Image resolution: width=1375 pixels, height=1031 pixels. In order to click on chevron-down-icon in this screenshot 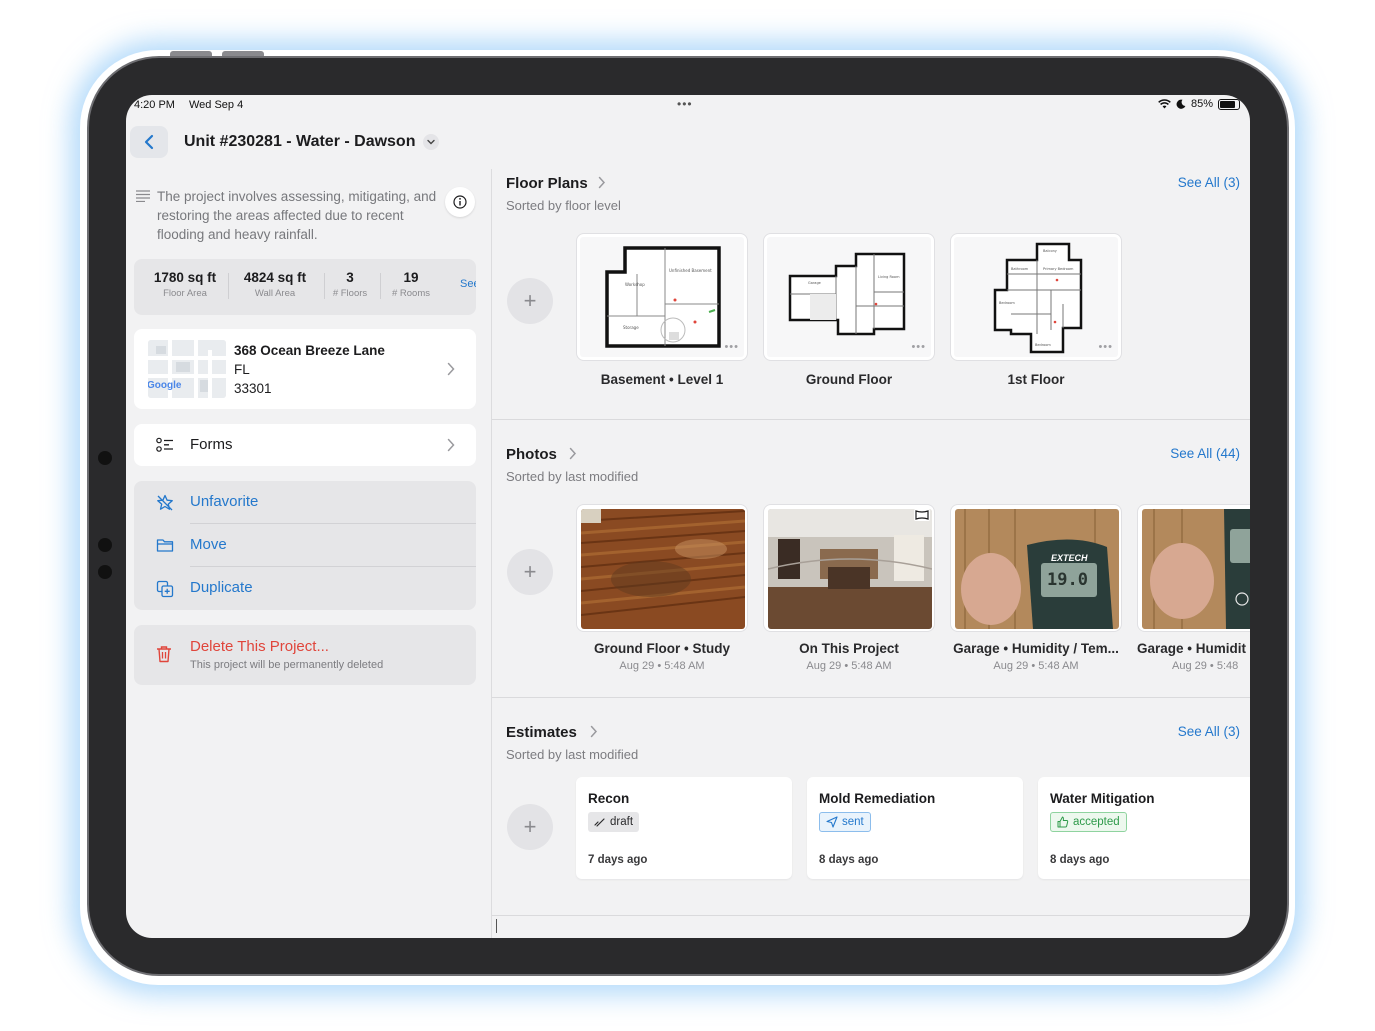, I will do `click(431, 142)`.